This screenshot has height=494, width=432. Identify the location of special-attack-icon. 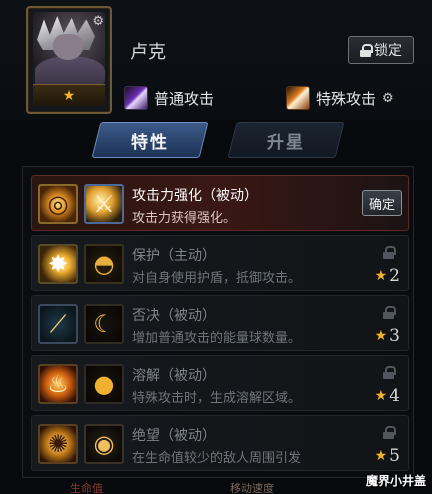
(298, 98).